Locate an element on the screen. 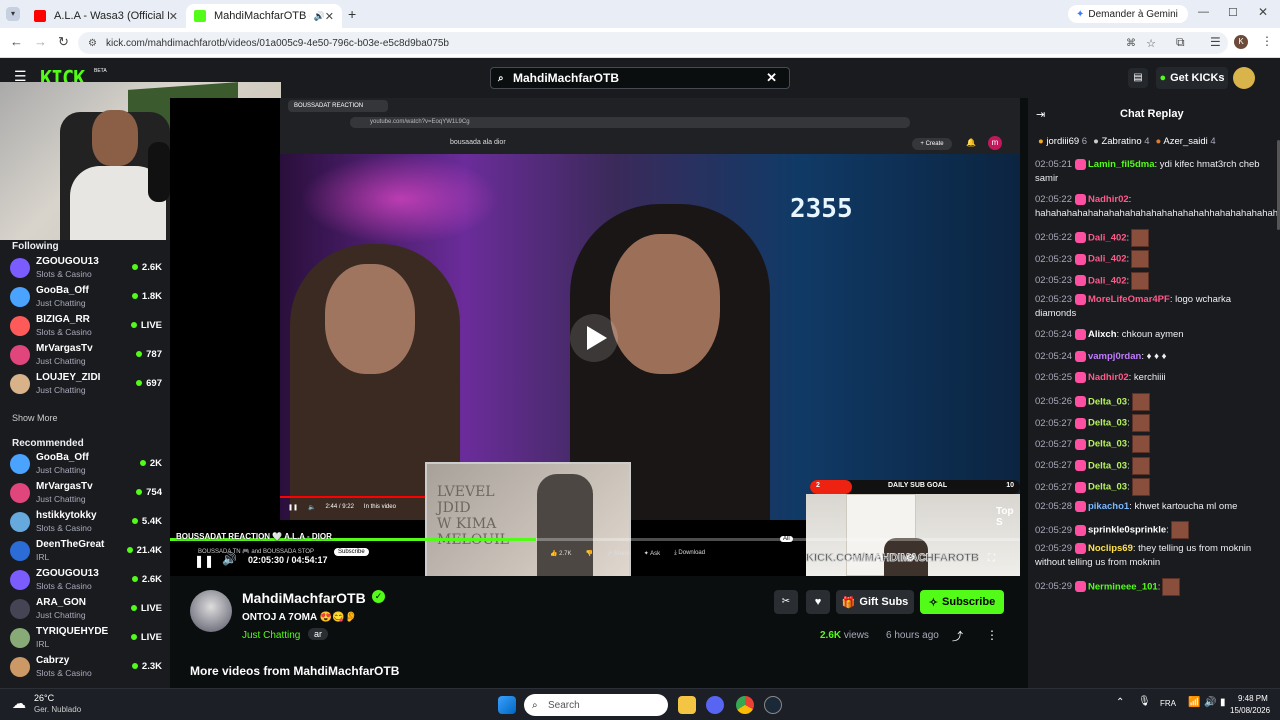 The width and height of the screenshot is (1280, 720). gifter-2: ● Zabratino 4 is located at coordinates (1121, 141).